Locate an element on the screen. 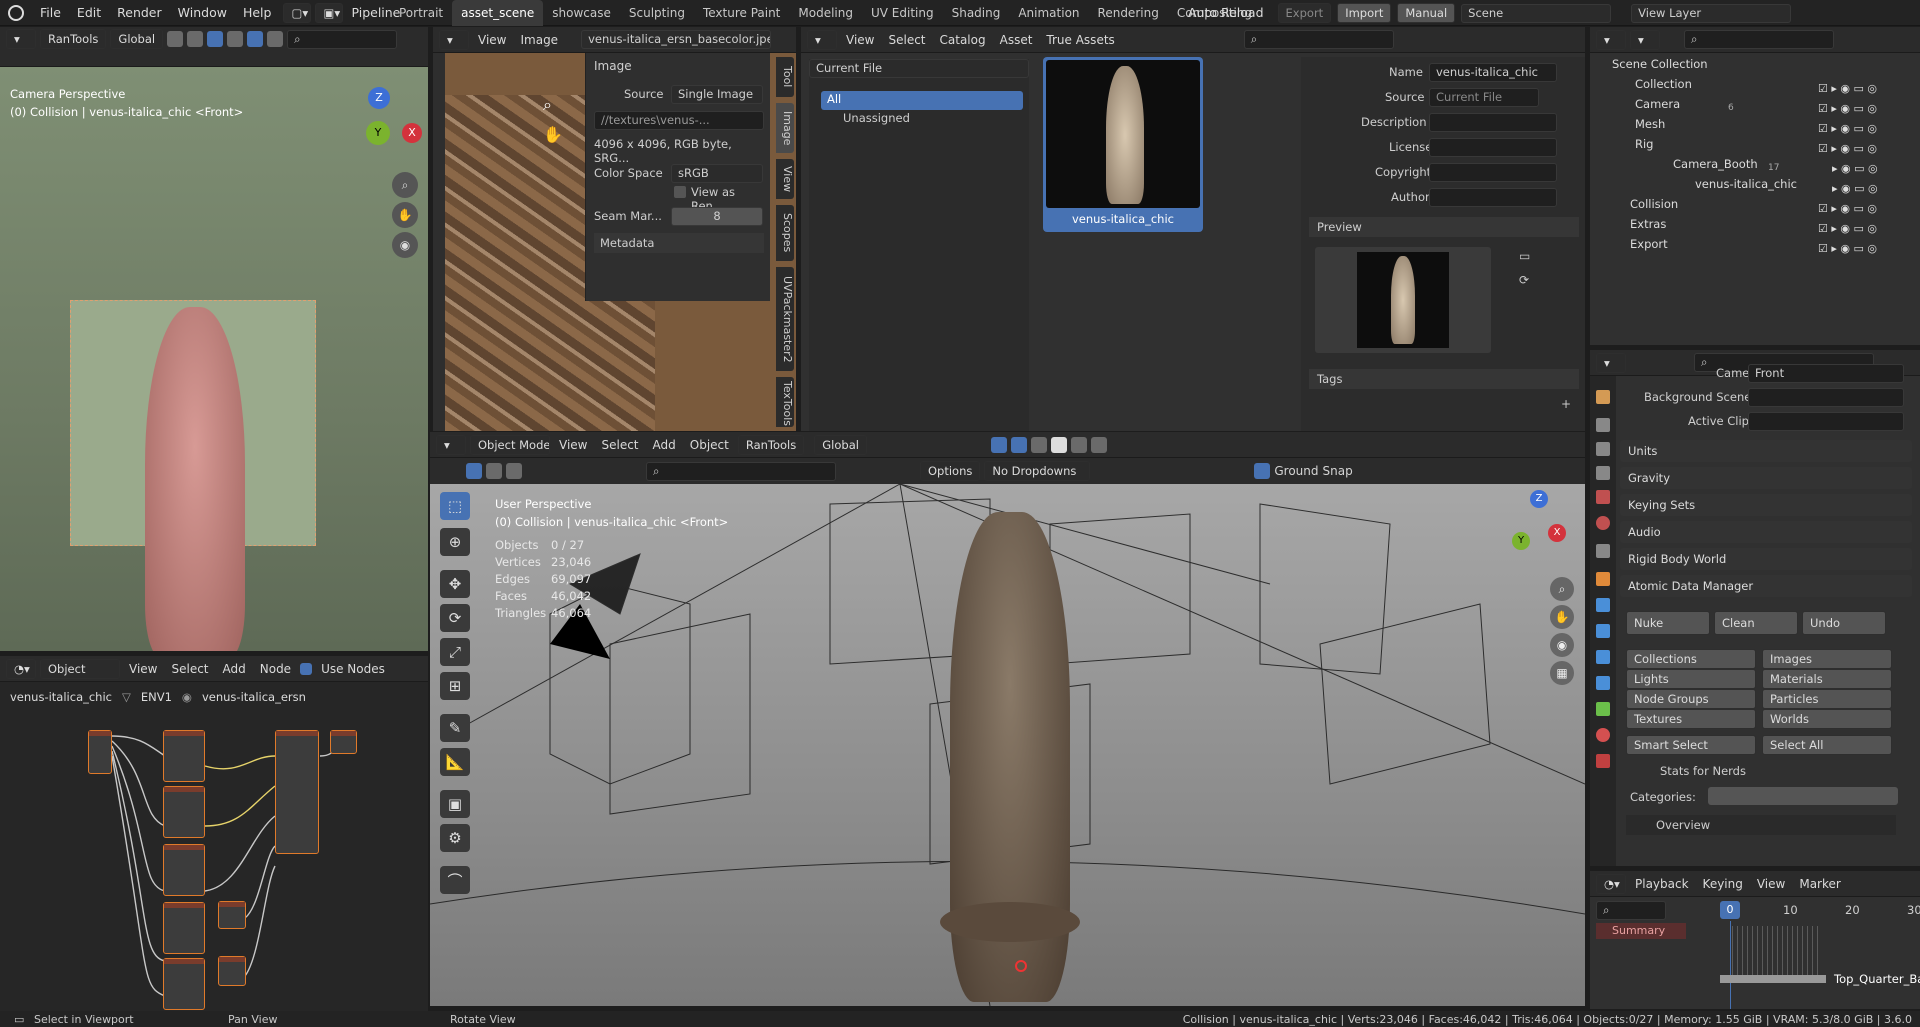 The width and height of the screenshot is (1920, 1027). lights-button: Lights is located at coordinates (1691, 679).